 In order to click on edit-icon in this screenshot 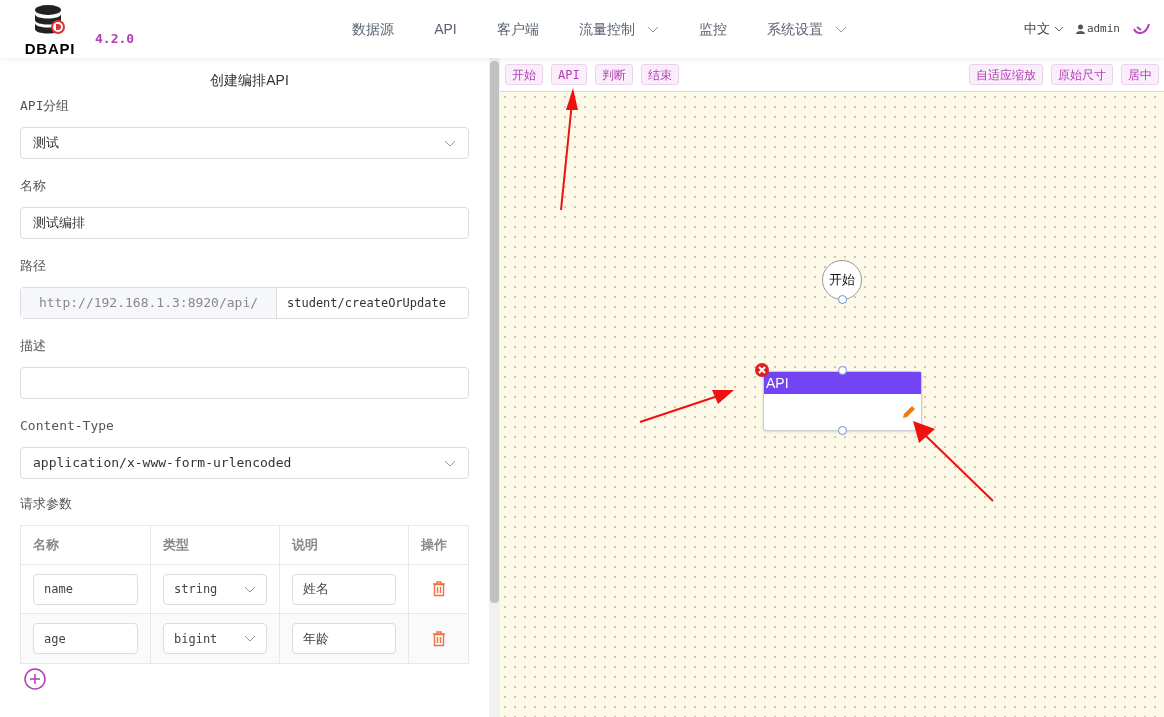, I will do `click(909, 412)`.